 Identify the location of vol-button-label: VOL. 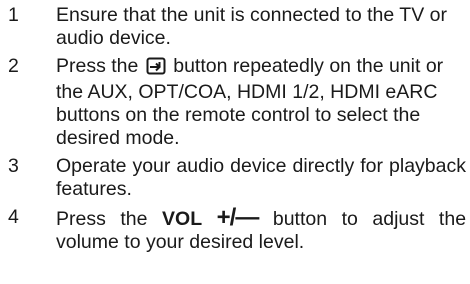
(182, 219).